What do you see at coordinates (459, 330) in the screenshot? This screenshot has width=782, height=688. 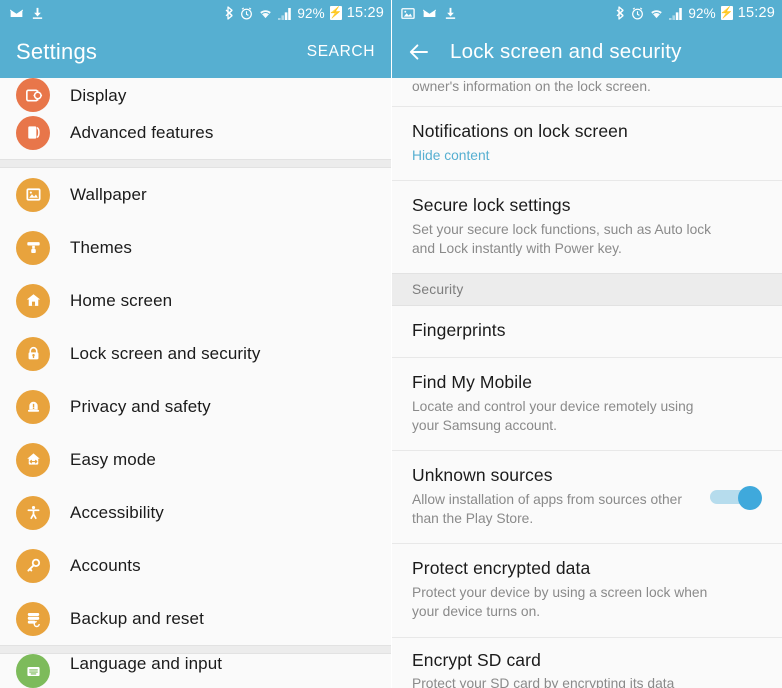 I see `item-title: Fingerprints` at bounding box center [459, 330].